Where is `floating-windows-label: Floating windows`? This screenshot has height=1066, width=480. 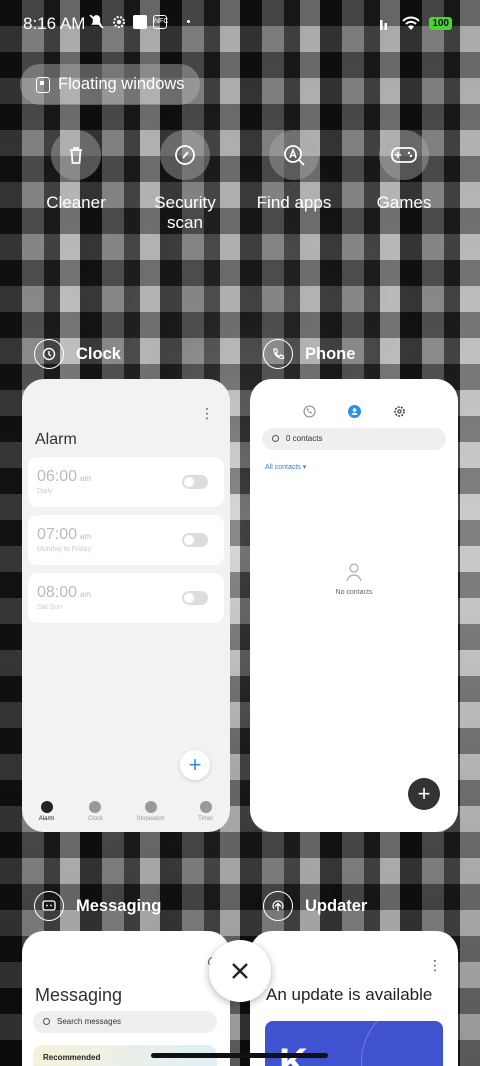 floating-windows-label: Floating windows is located at coordinates (121, 84).